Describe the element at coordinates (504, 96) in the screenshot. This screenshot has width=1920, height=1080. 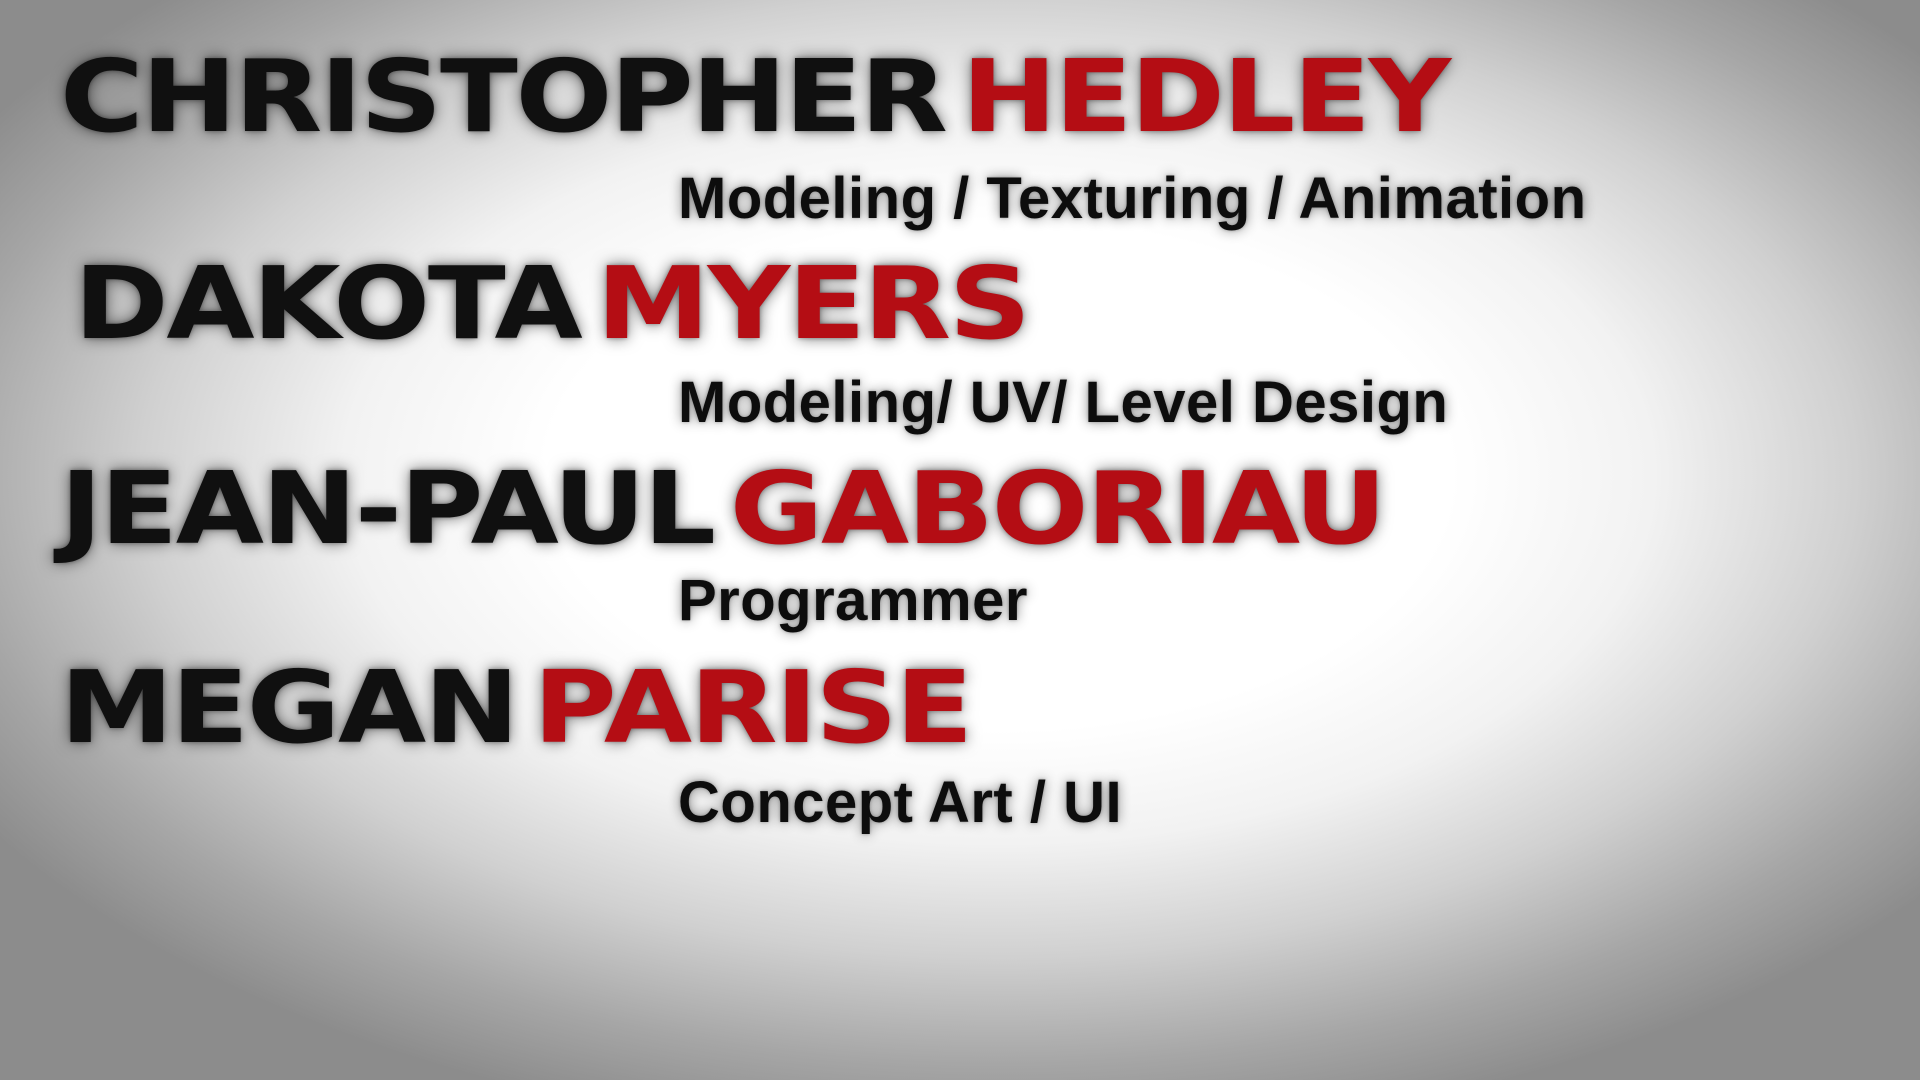
I see `first-name: CHRISTOPHER` at that location.